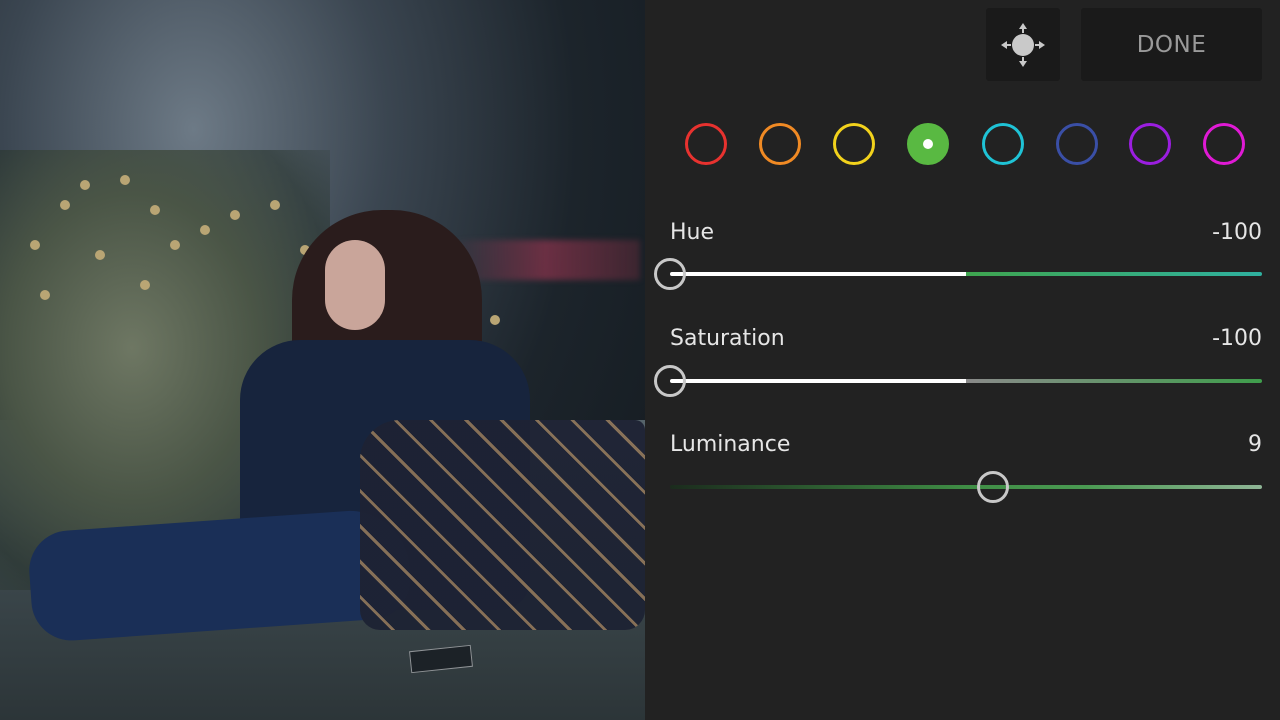 The height and width of the screenshot is (720, 1280). I want to click on saturation-label: Saturation, so click(727, 338).